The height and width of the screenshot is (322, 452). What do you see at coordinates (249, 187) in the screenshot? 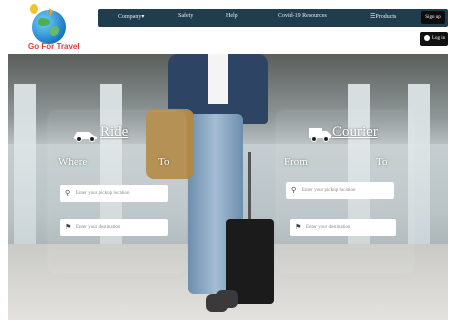
I see `suitcase-handle` at bounding box center [249, 187].